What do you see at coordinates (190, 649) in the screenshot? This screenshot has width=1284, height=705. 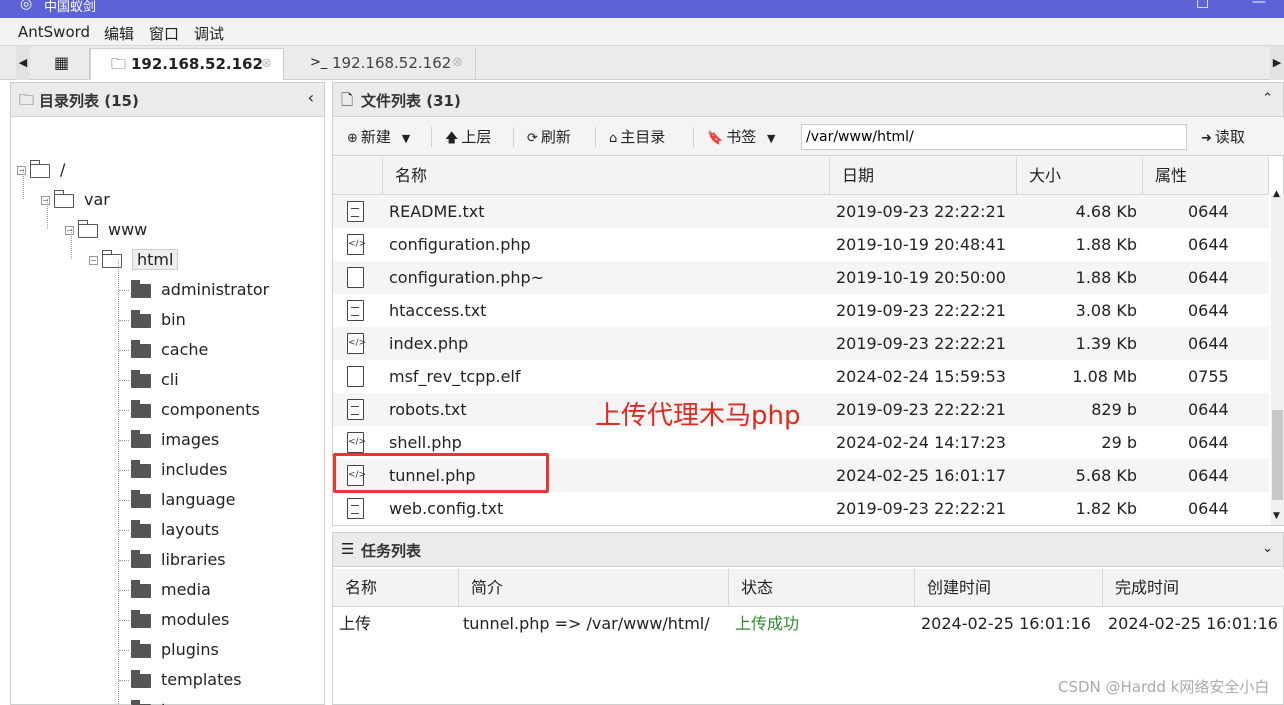 I see `tree-node-label: plugins` at bounding box center [190, 649].